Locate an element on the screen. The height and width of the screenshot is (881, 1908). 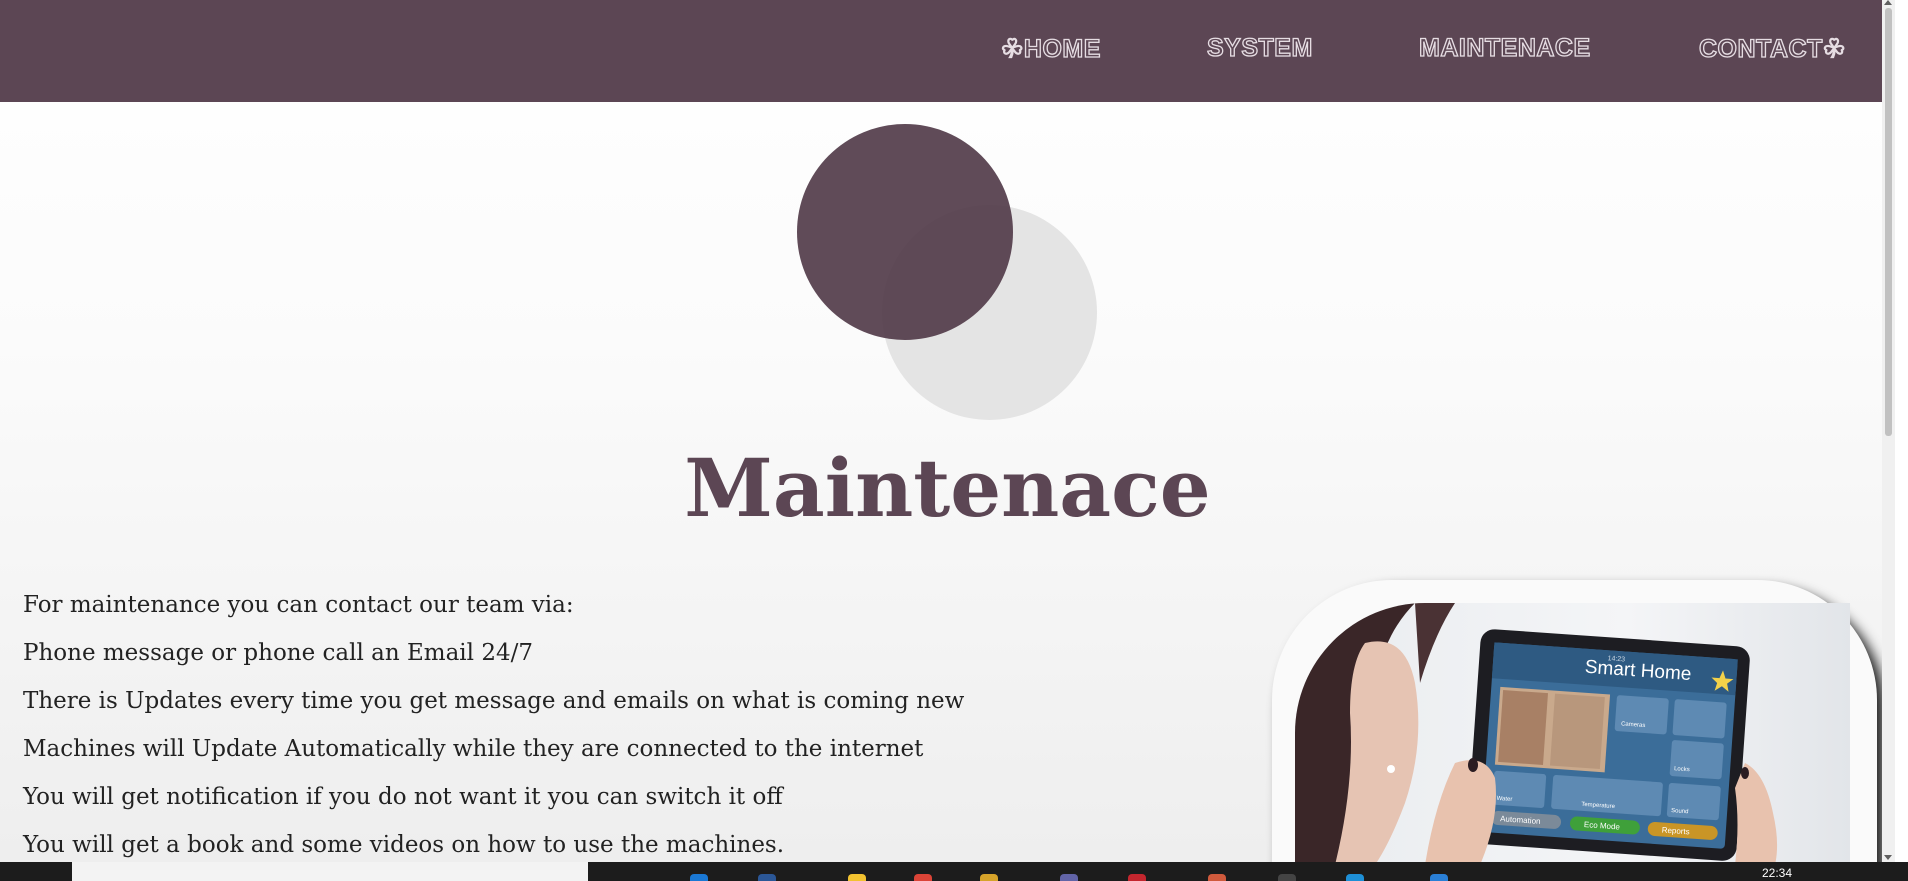
dark-circle is located at coordinates (905, 232).